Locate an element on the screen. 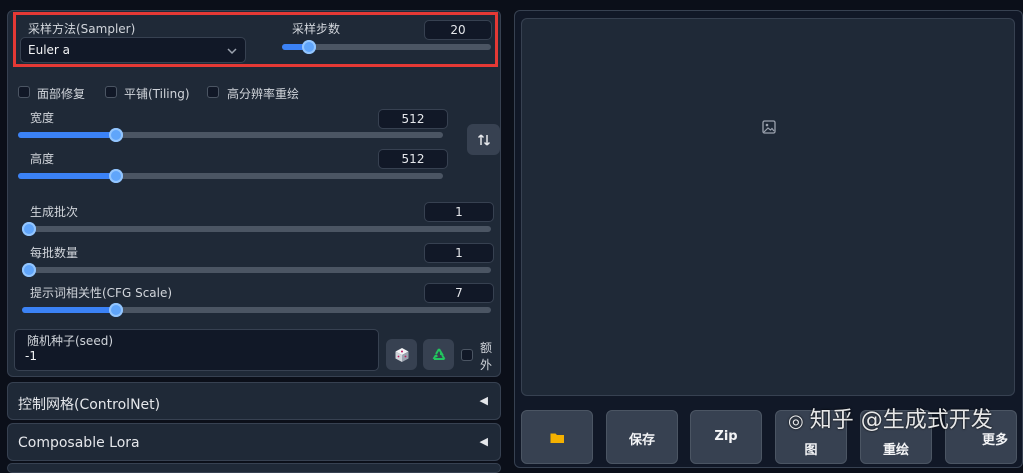  zip-button-label: Zip is located at coordinates (726, 436).